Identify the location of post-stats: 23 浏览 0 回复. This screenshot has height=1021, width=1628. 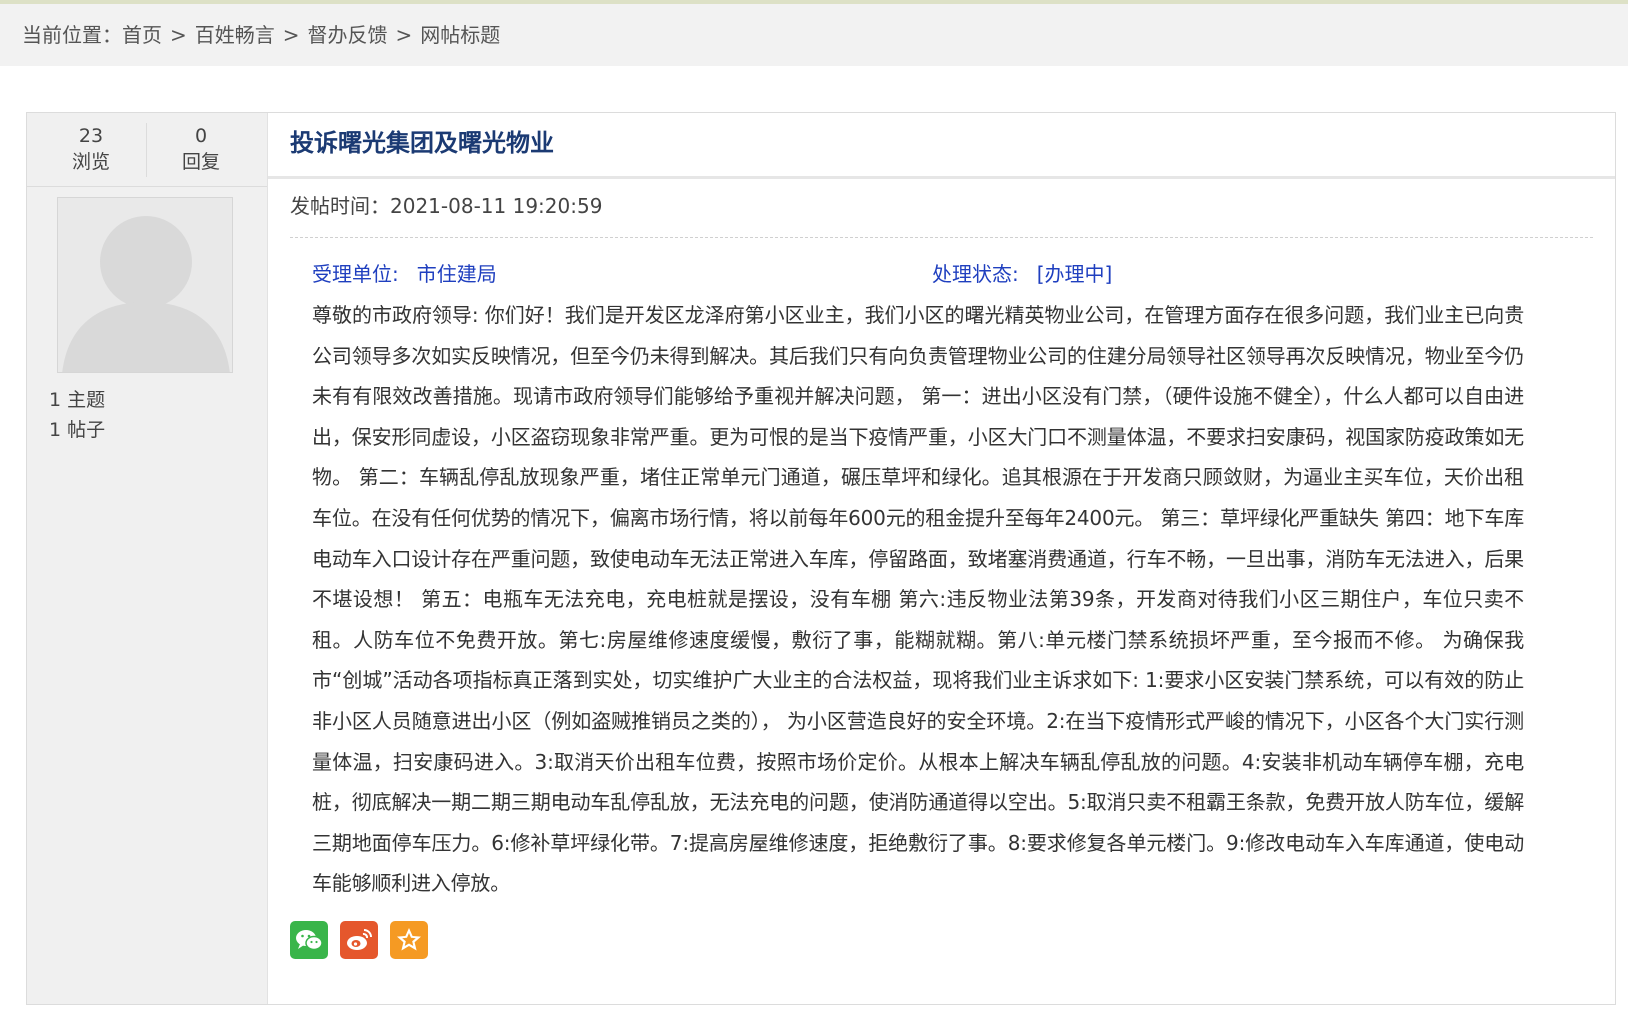
(147, 150).